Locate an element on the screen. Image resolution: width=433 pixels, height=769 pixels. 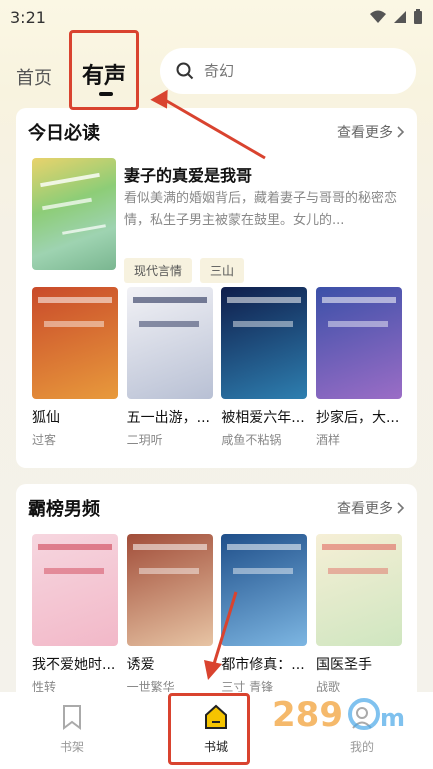
status-icons is located at coordinates (396, 17).